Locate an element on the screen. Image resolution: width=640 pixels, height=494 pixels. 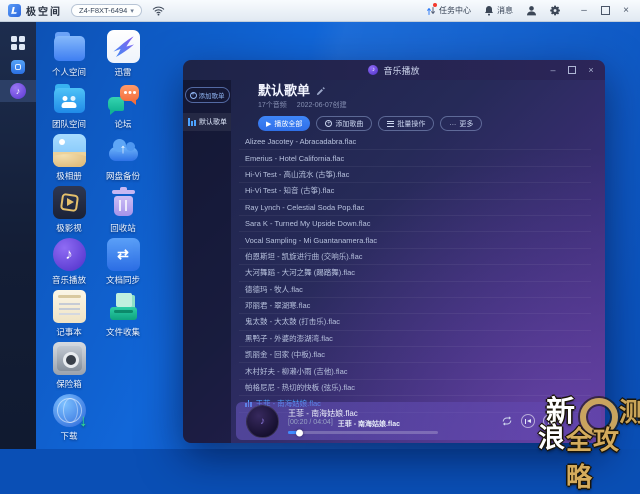
device-id: Z4-F8XT-6494 is located at coordinates (103, 10).